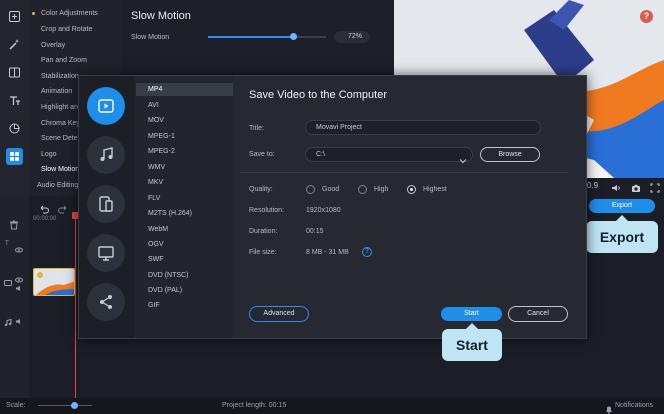  I want to click on duration-value: 00:15, so click(315, 231).